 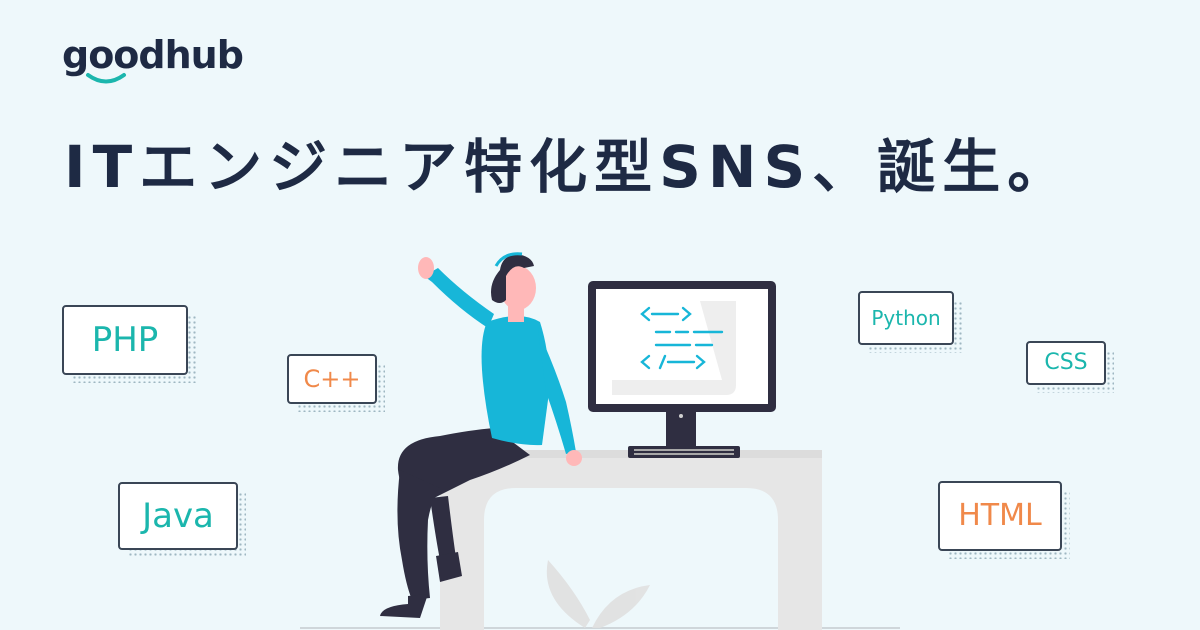 What do you see at coordinates (598, 594) in the screenshot?
I see `plant-shape` at bounding box center [598, 594].